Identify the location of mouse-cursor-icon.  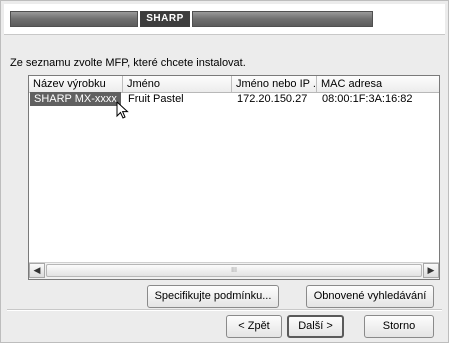
(122, 110).